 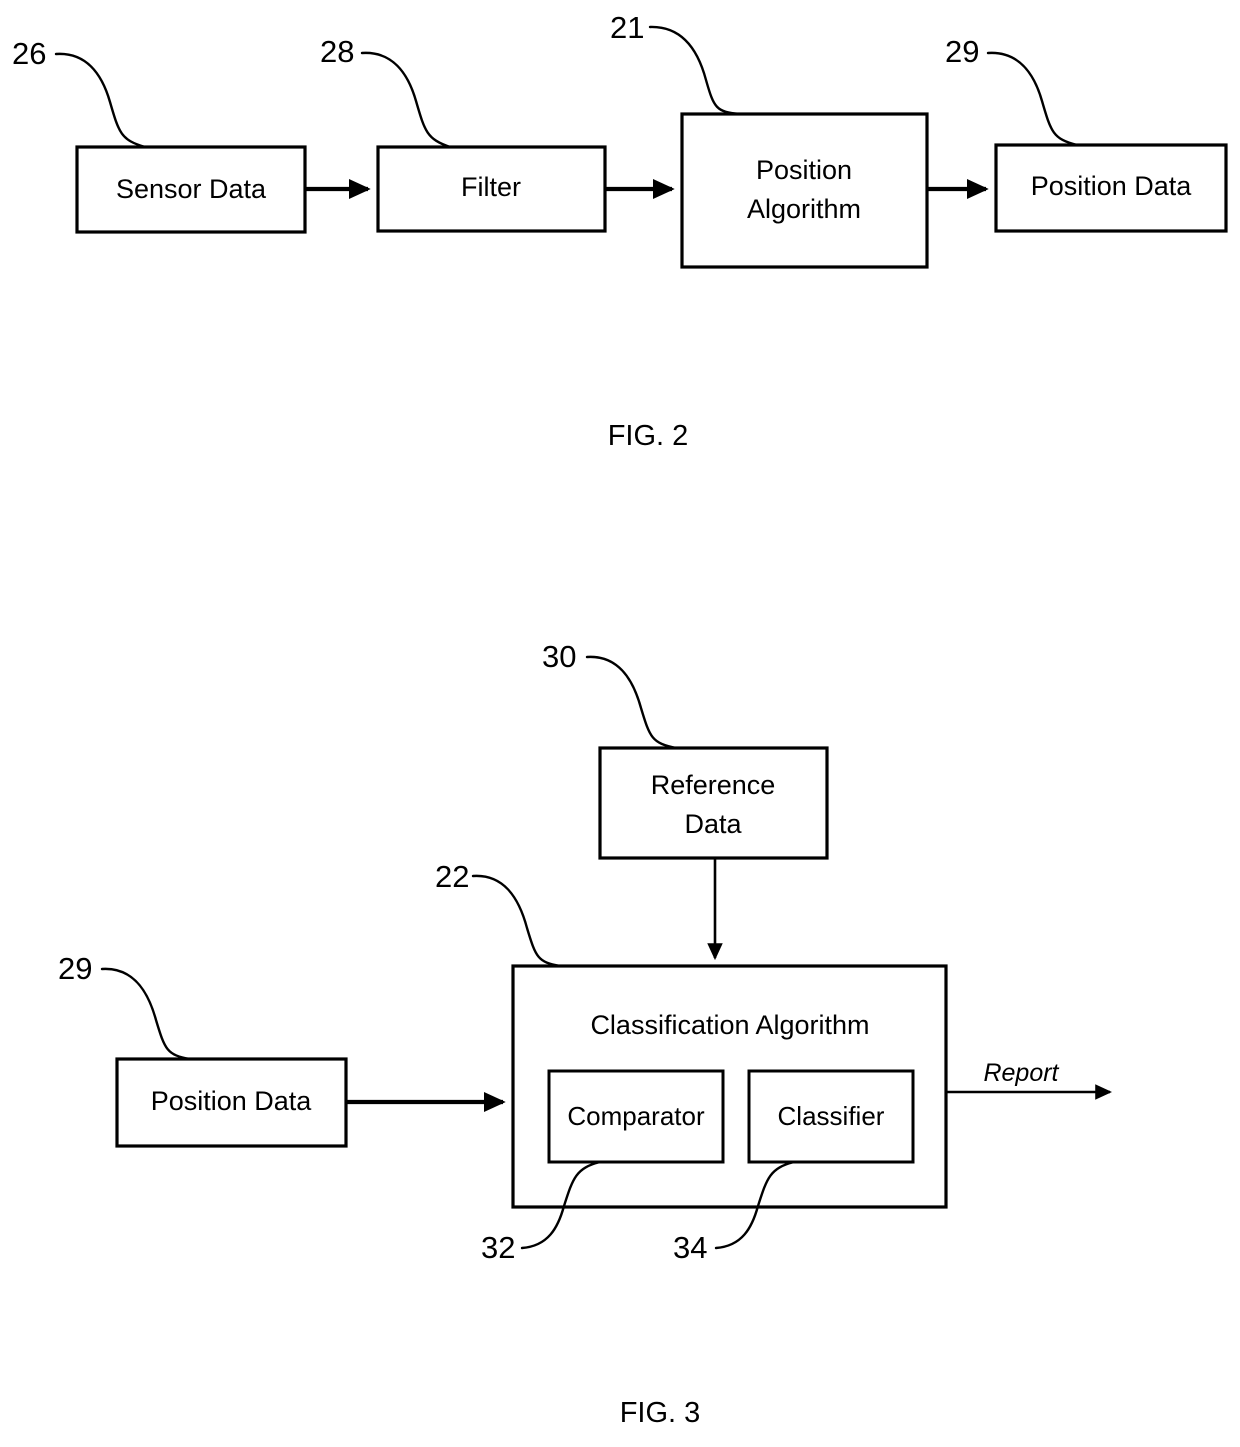 I want to click on leader-line-29-fig3, so click(x=146, y=1014).